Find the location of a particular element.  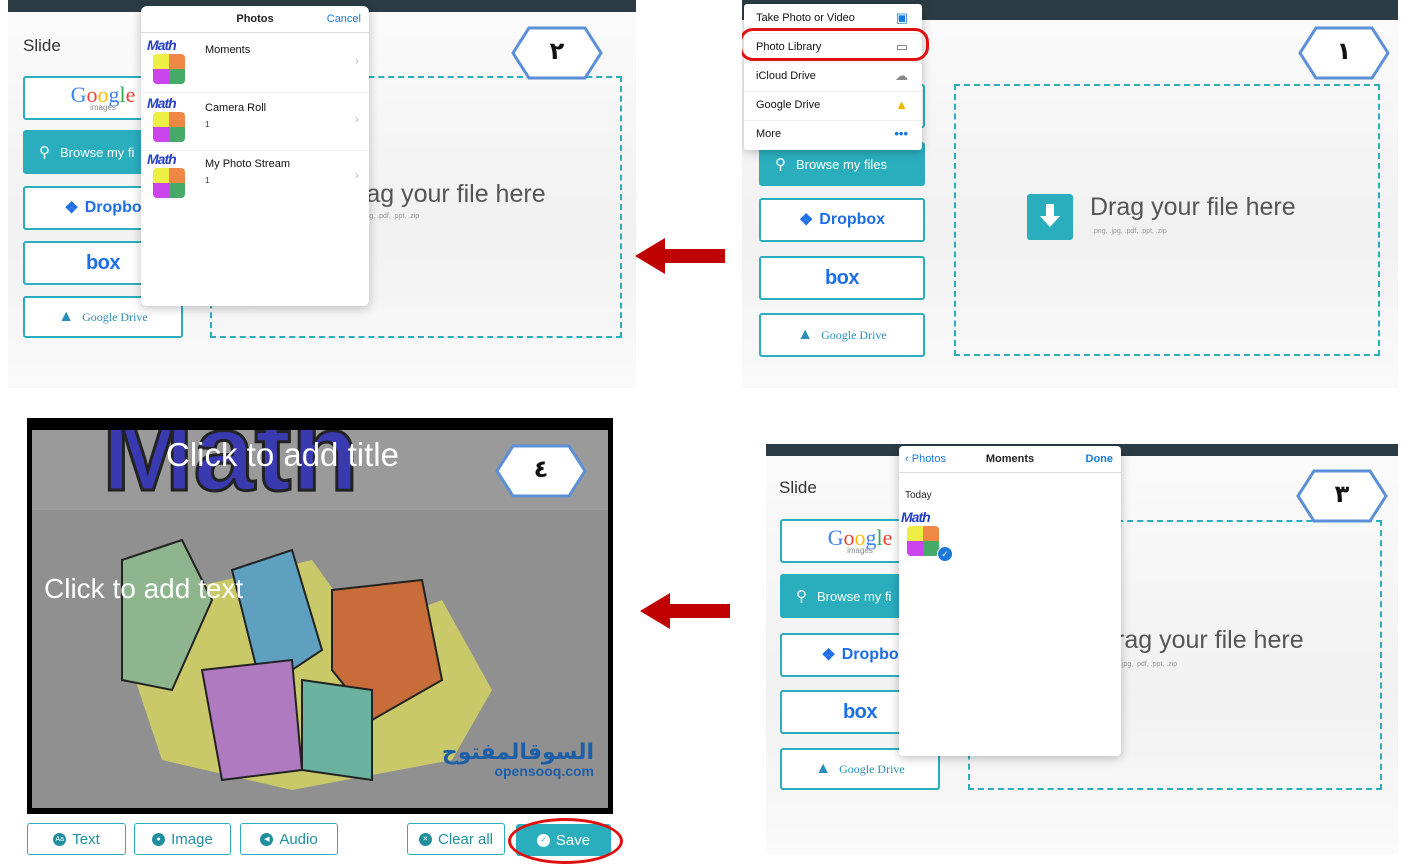

watermark-url: opensooq.com is located at coordinates (544, 771).